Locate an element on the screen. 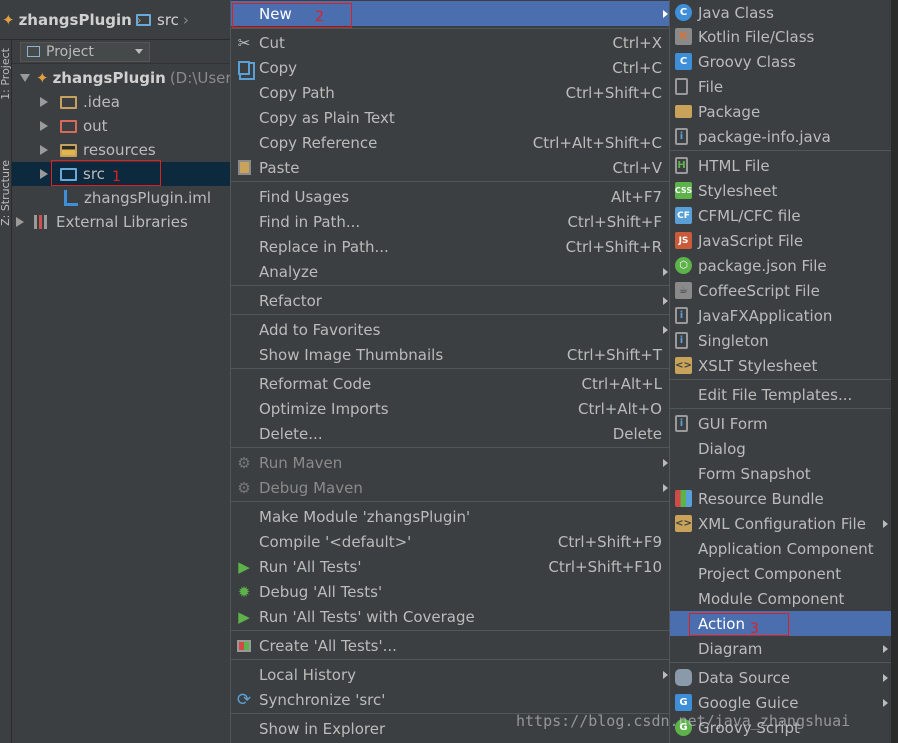 This screenshot has width=898, height=743. submenu-item-html-file: H HTML File is located at coordinates (781, 165).